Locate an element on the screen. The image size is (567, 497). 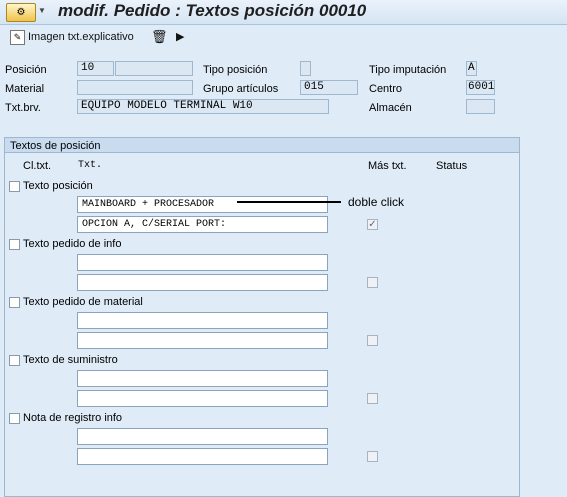
annotation-line is located at coordinates (289, 202).